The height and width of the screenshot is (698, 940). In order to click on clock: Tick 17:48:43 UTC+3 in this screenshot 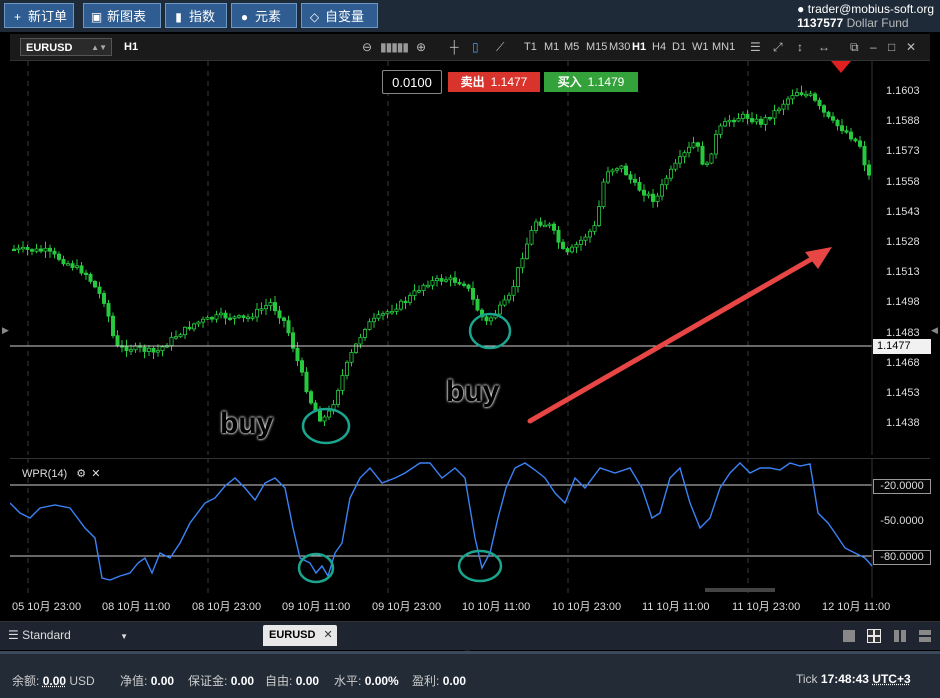, I will do `click(853, 679)`.